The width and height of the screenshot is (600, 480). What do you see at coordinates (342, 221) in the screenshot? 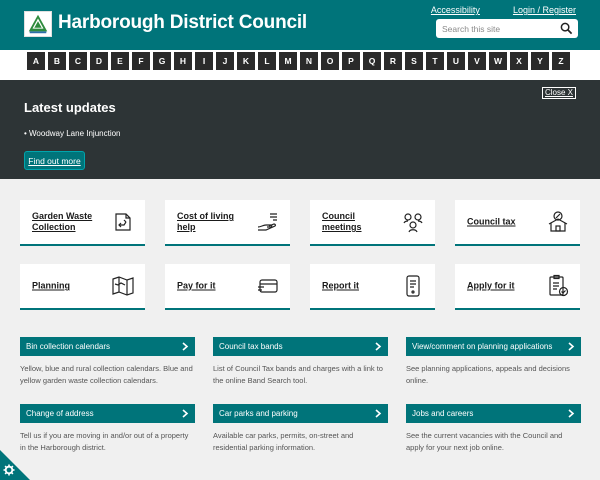
I see `tile-label: Council meetings` at bounding box center [342, 221].